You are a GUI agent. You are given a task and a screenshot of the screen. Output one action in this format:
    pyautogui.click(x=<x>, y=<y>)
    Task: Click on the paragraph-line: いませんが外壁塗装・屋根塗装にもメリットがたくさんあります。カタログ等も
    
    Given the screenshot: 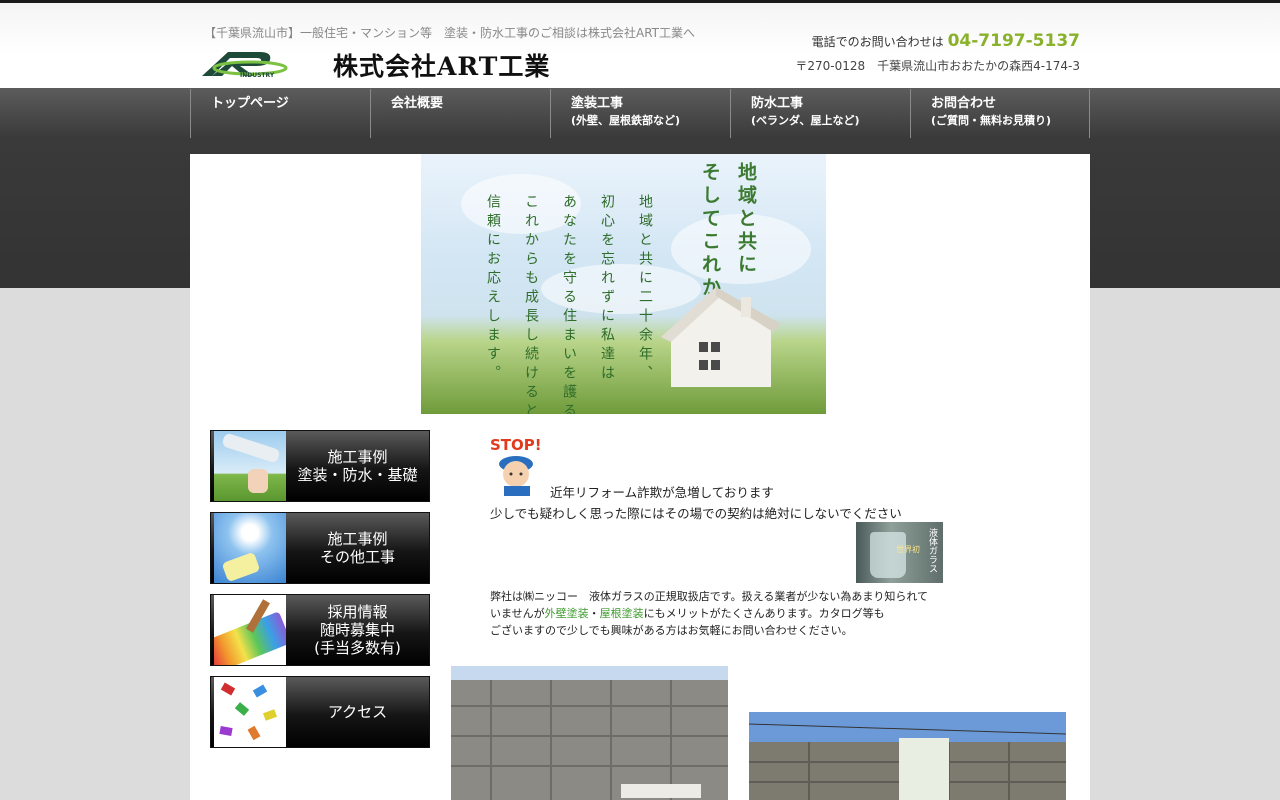 What is the action you would take?
    pyautogui.click(x=720, y=613)
    